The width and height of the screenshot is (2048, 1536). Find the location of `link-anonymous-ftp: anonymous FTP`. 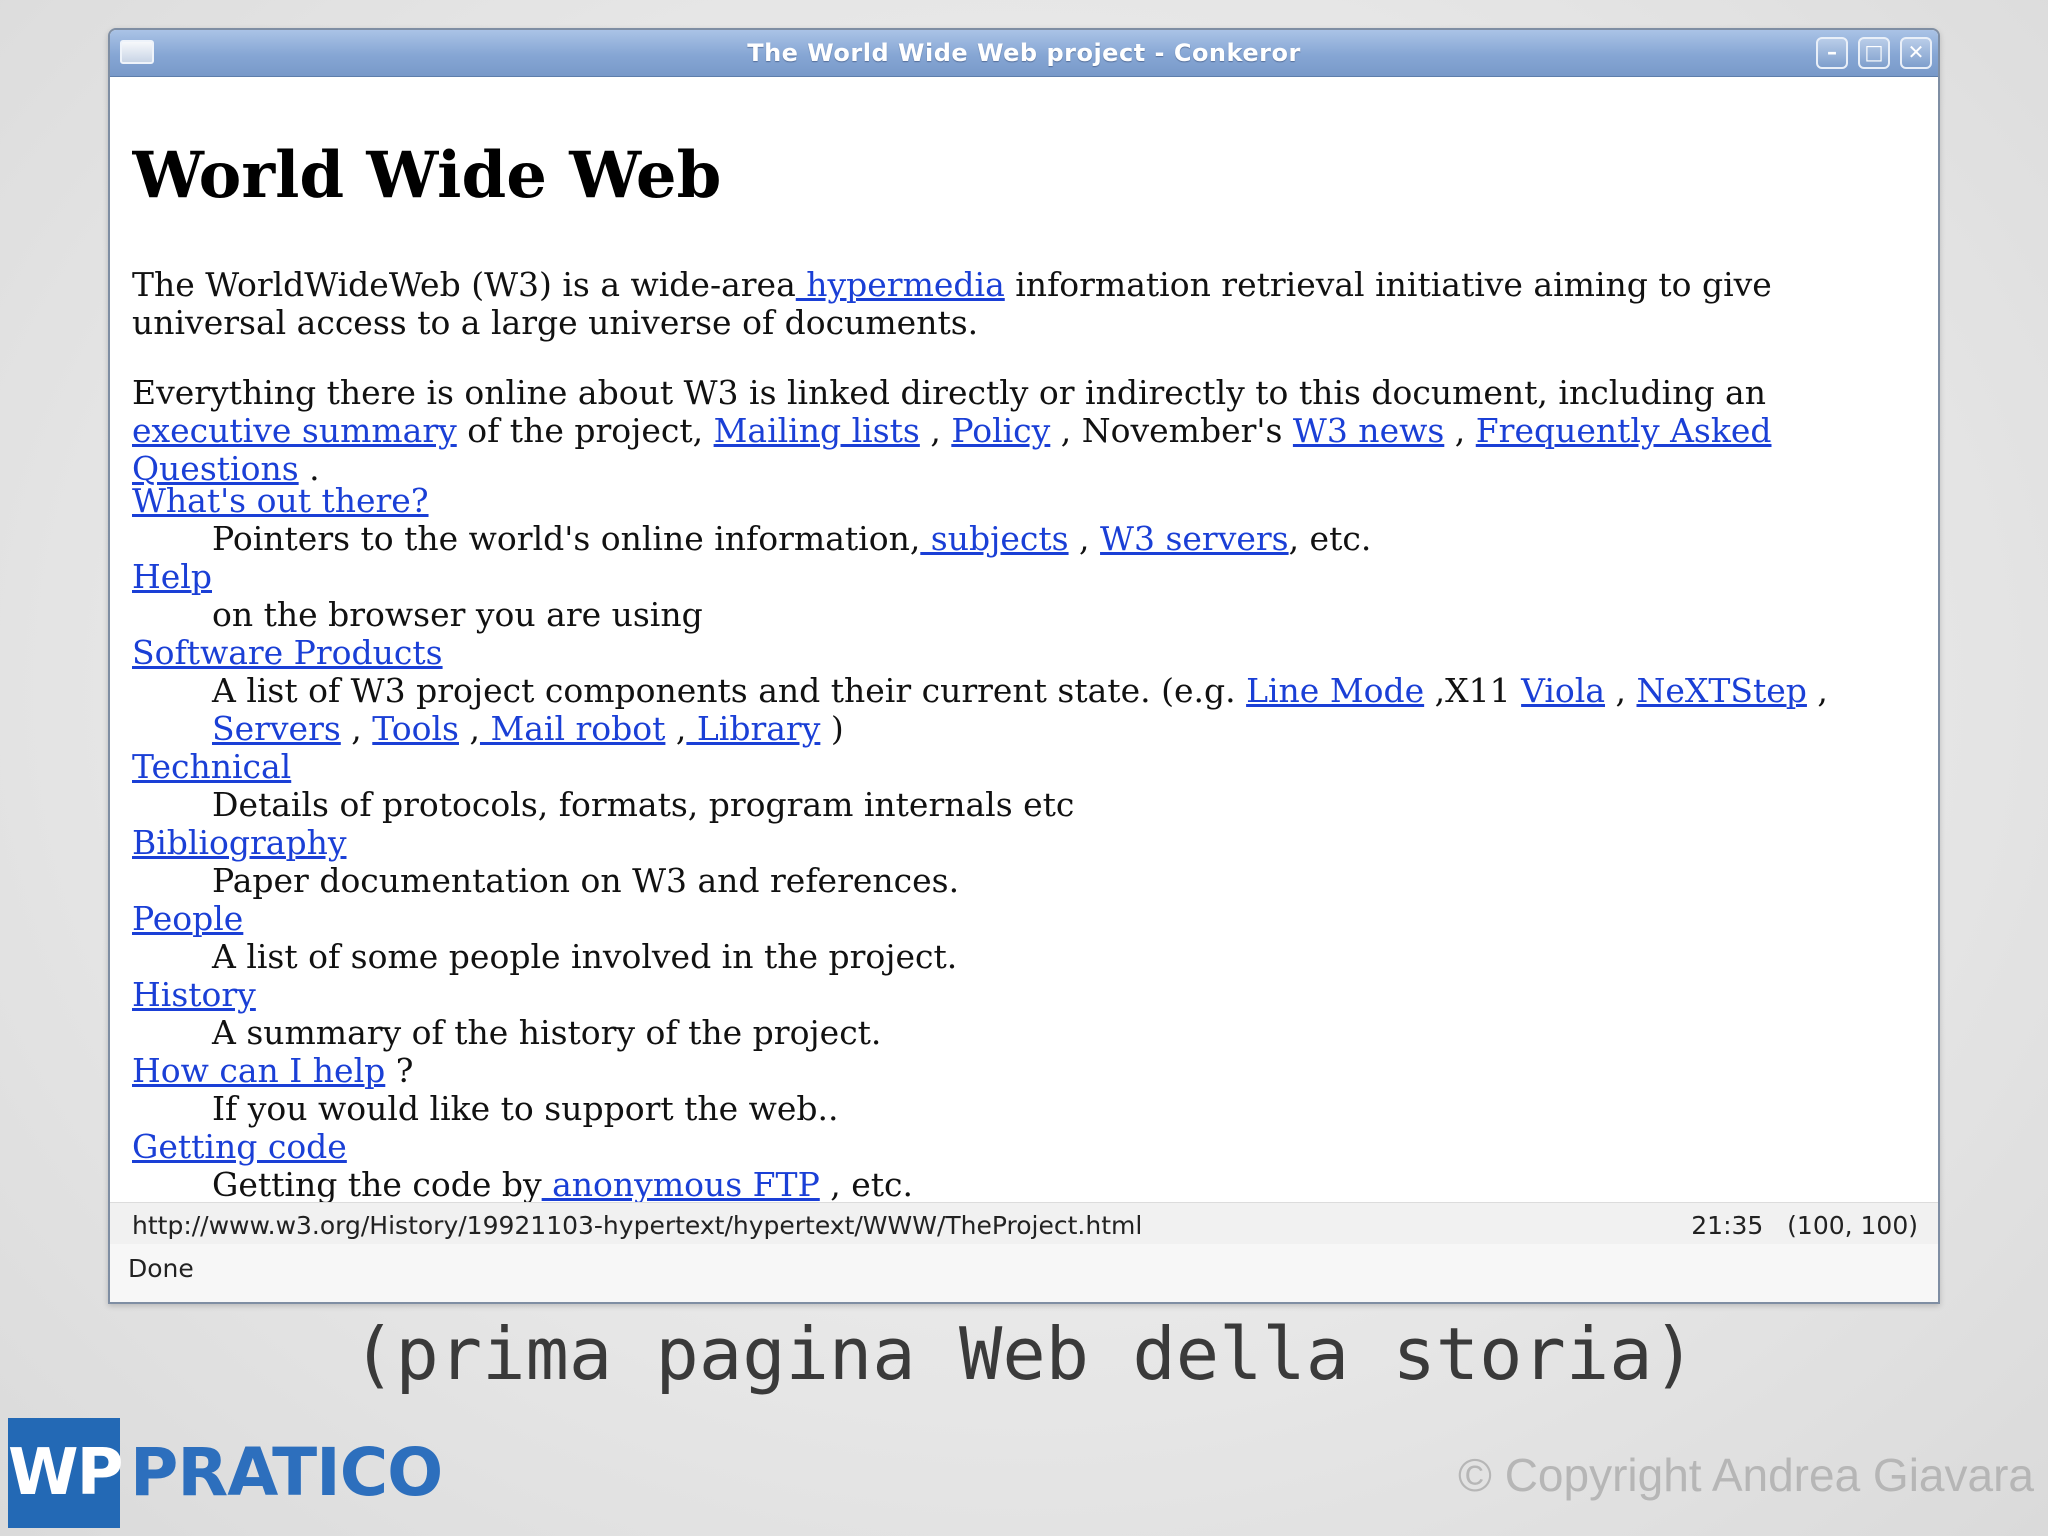

link-anonymous-ftp: anonymous FTP is located at coordinates (681, 1184).